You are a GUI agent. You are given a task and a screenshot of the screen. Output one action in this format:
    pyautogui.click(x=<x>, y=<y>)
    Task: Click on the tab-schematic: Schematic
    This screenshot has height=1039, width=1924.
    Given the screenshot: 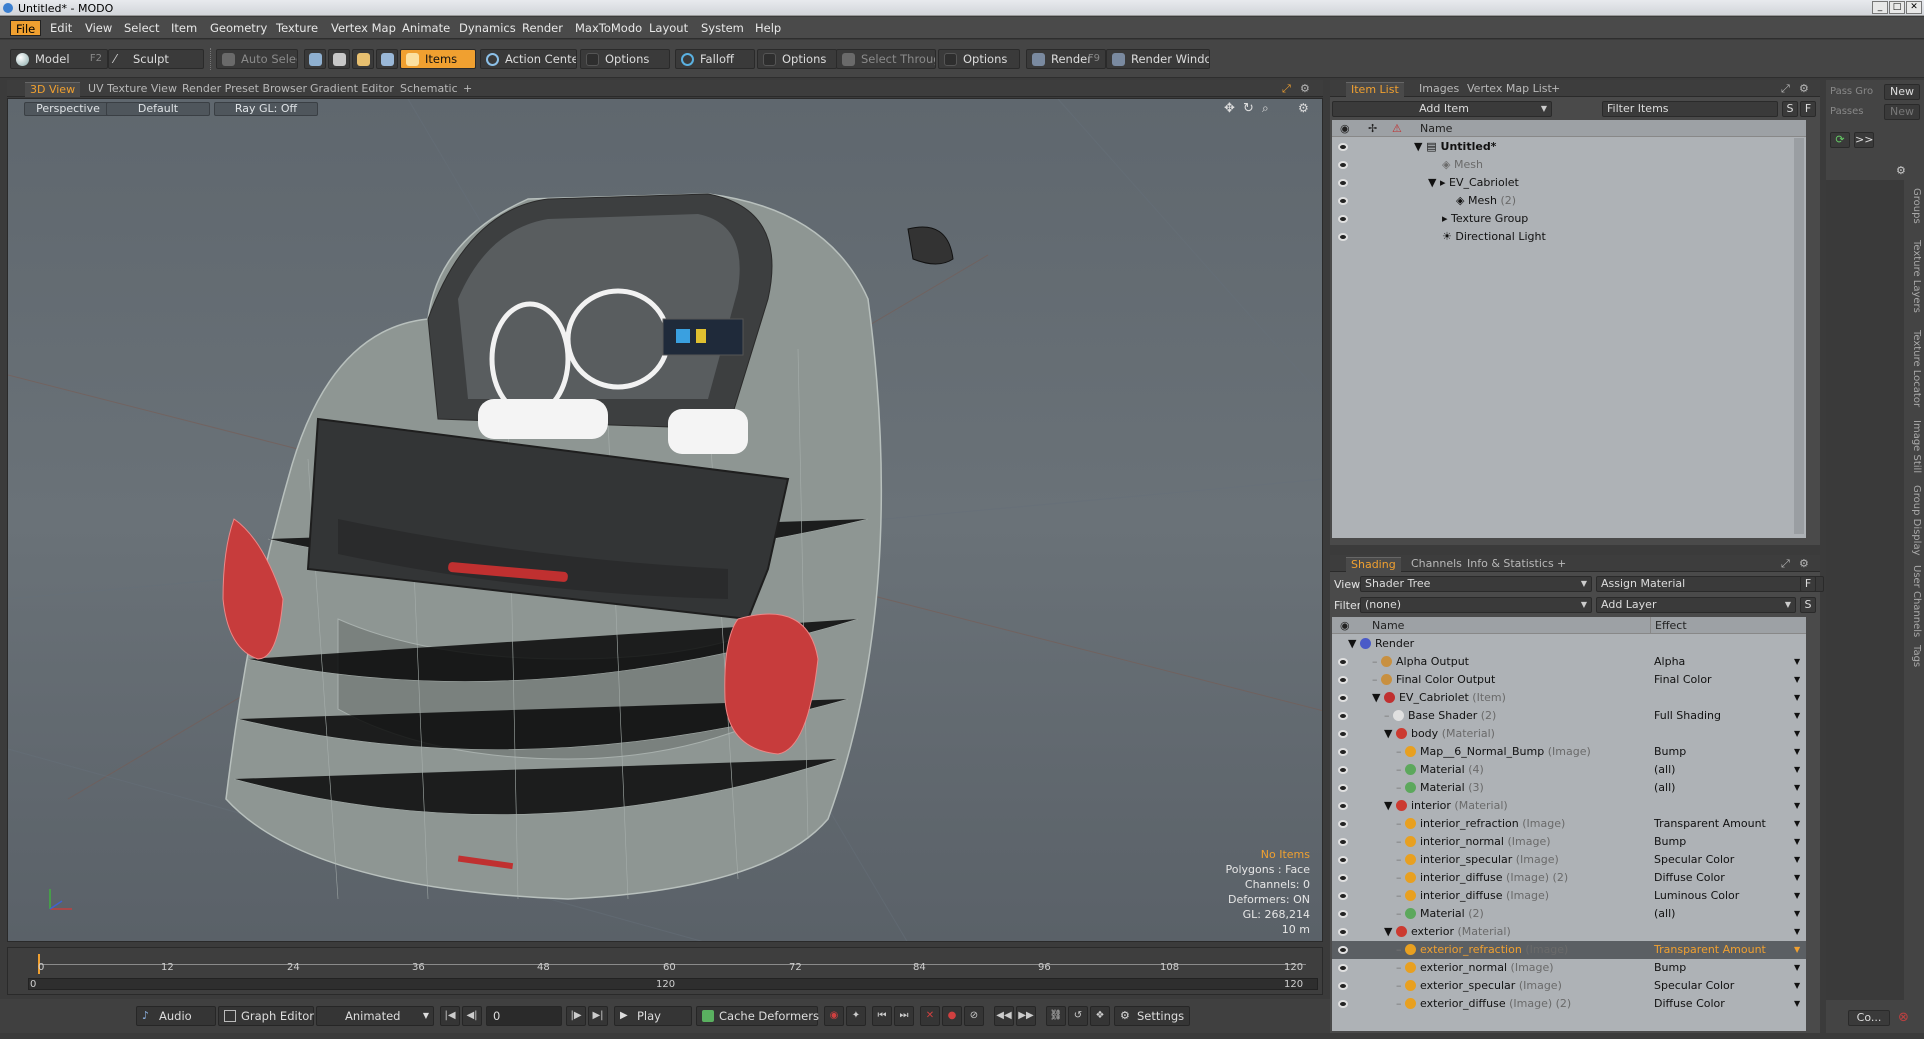 What is the action you would take?
    pyautogui.click(x=429, y=89)
    